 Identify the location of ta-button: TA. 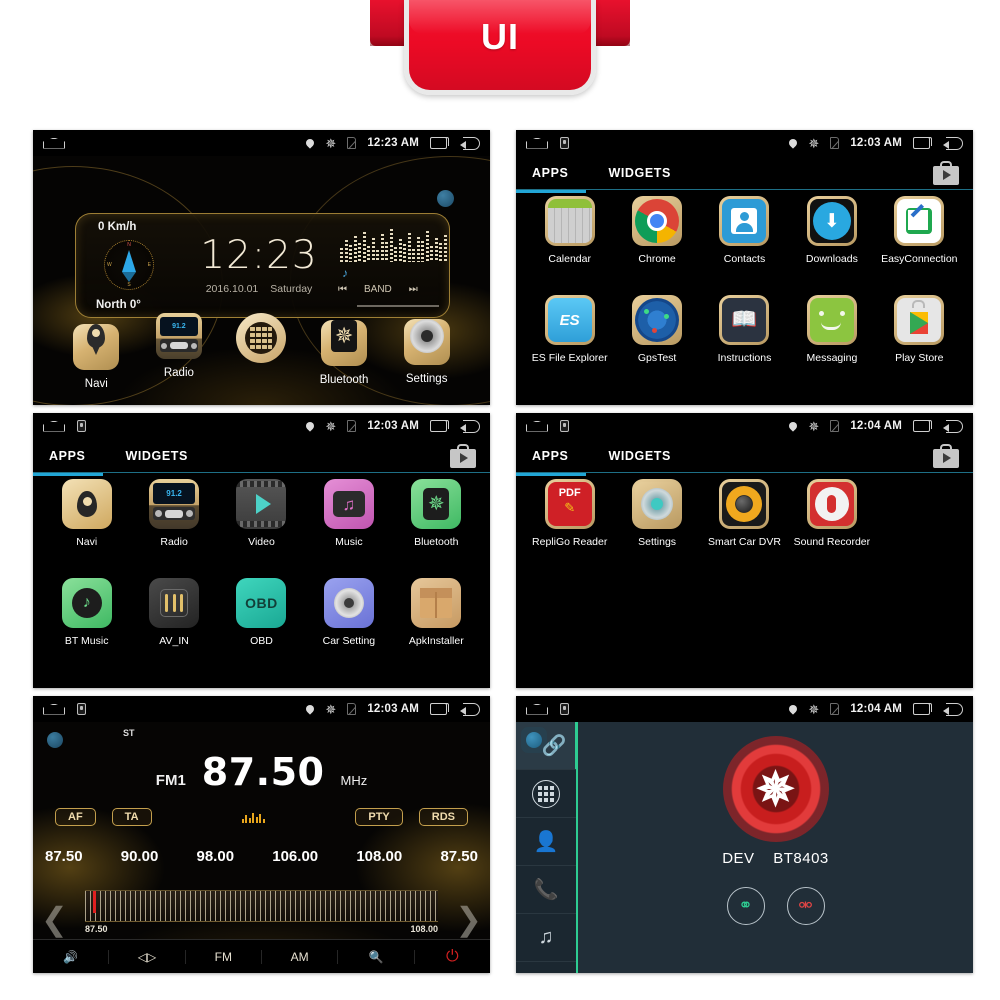
(131, 817).